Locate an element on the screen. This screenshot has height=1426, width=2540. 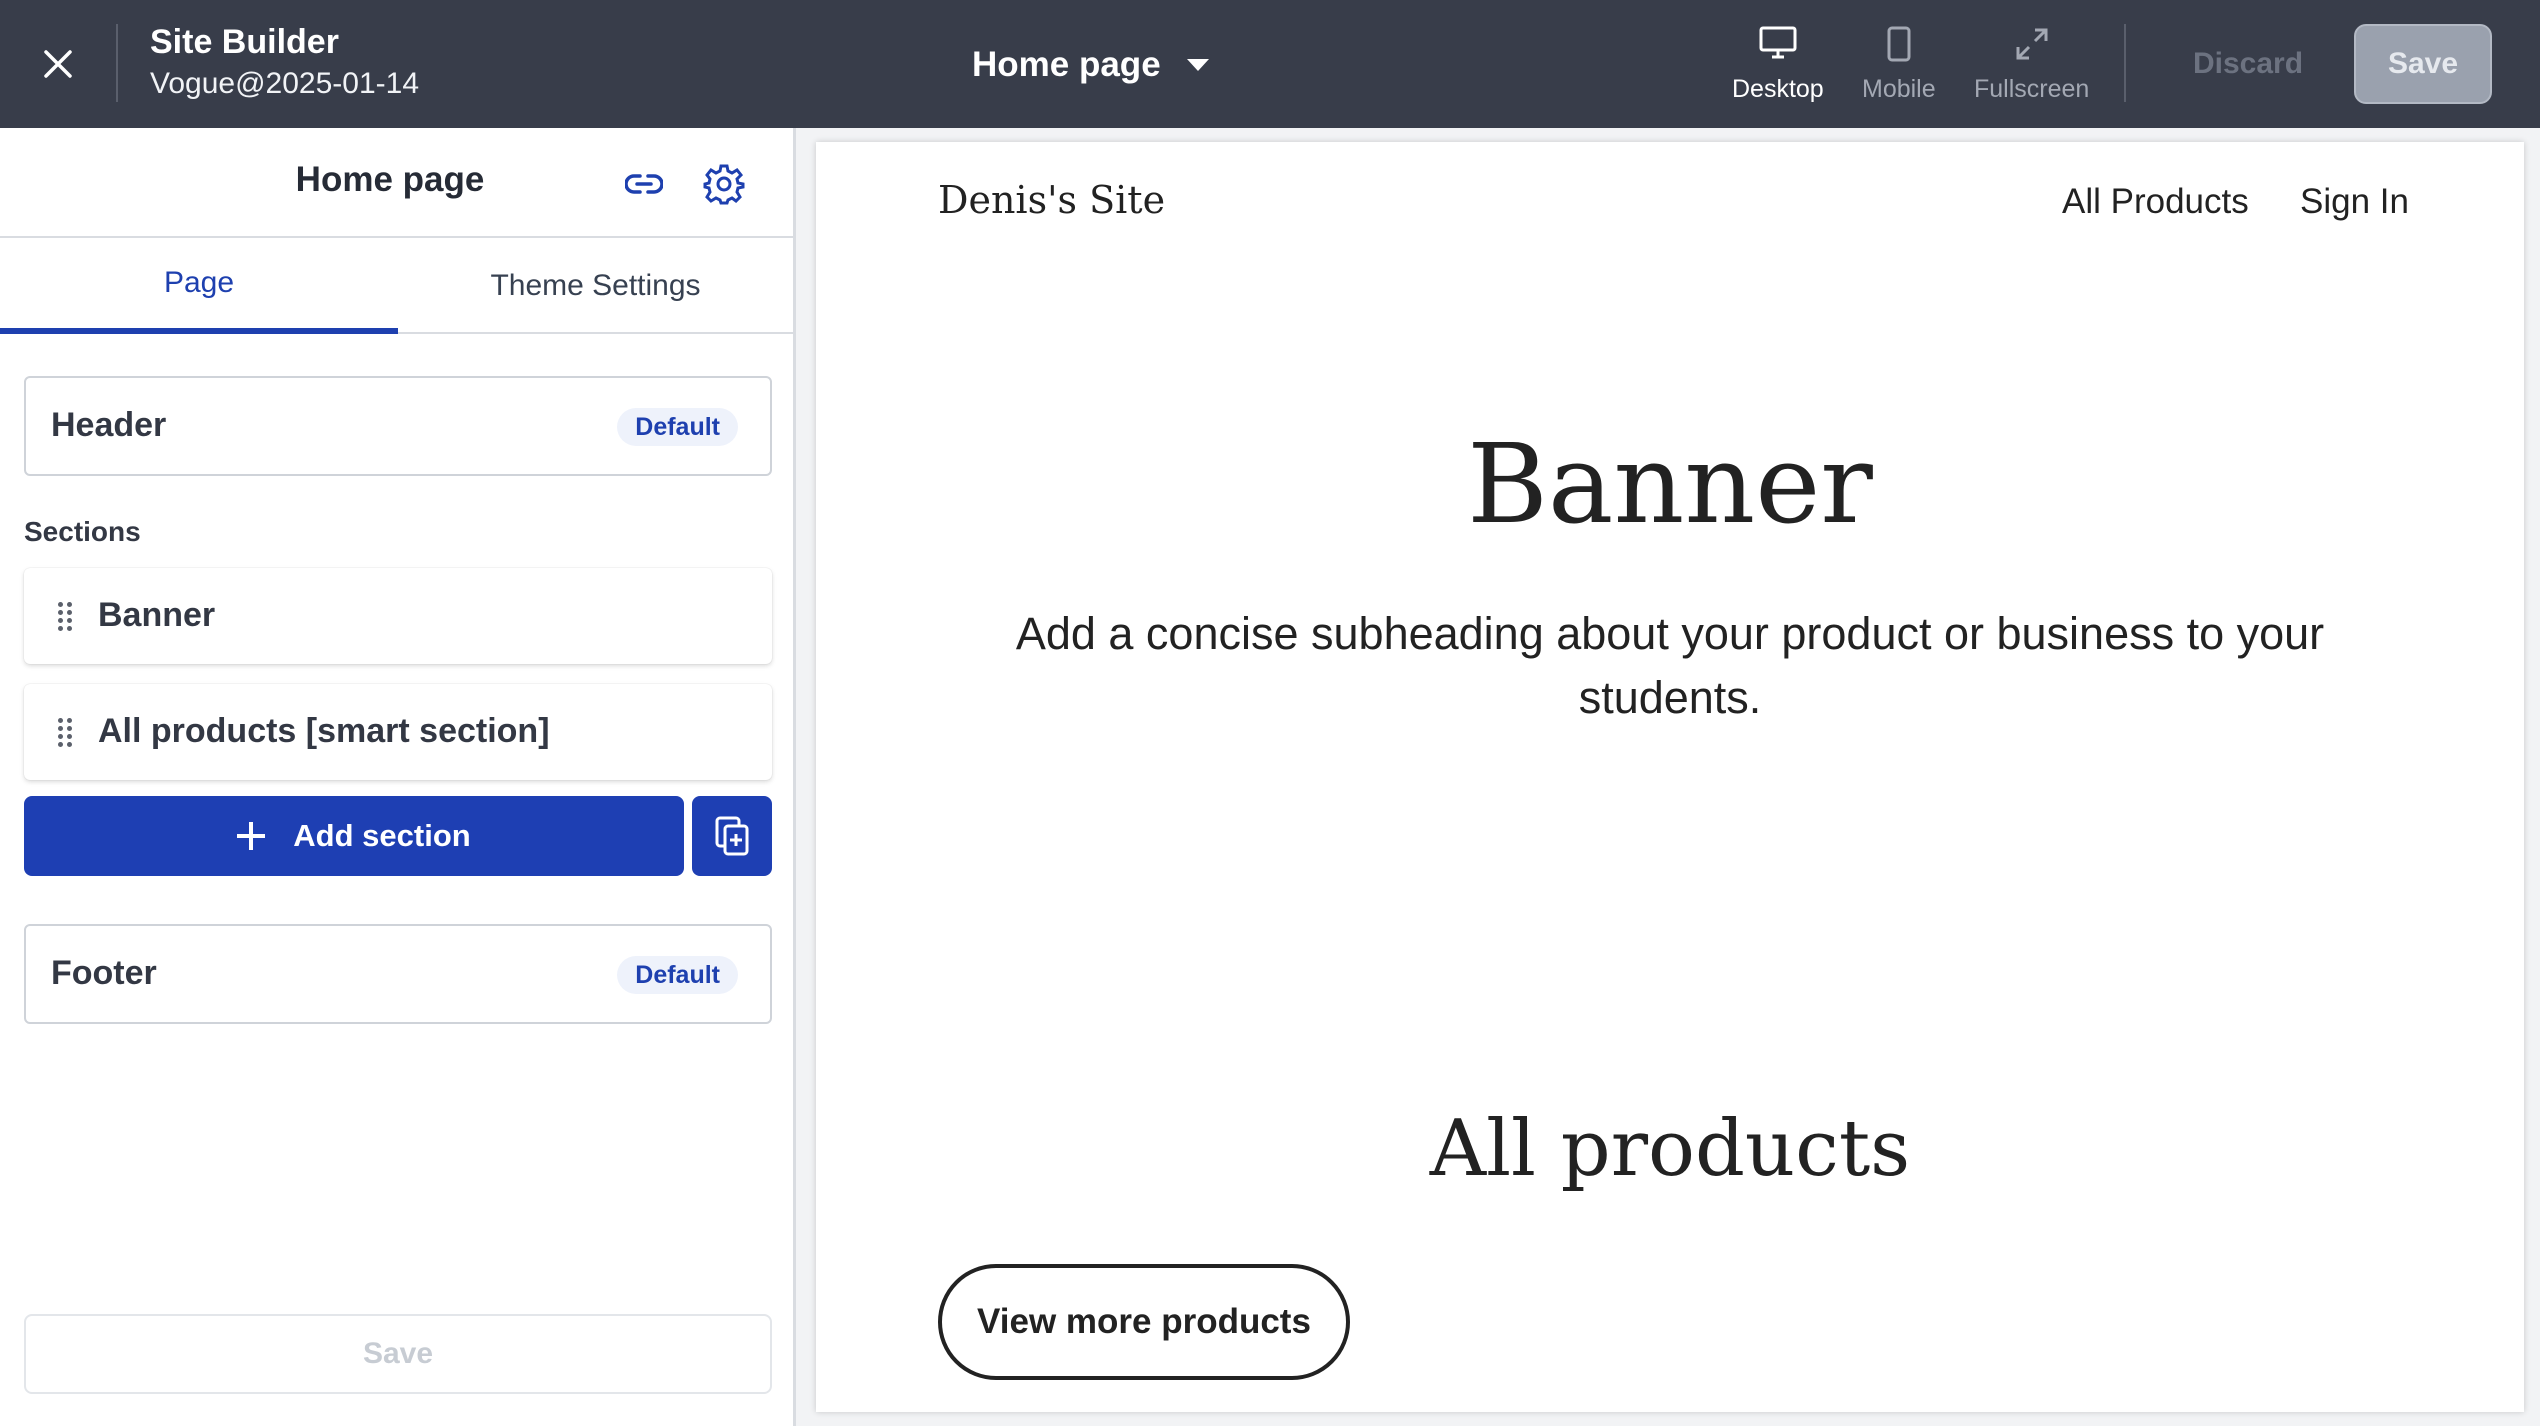
section-item-all-products: All products [smart section] is located at coordinates (398, 732).